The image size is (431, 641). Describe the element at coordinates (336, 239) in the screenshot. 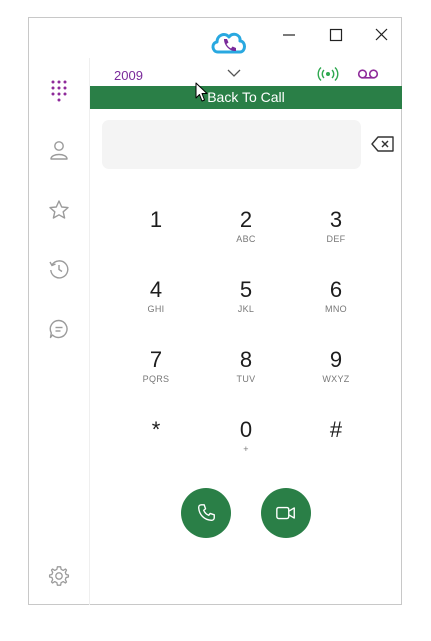

I see `key-letters: DEF` at that location.